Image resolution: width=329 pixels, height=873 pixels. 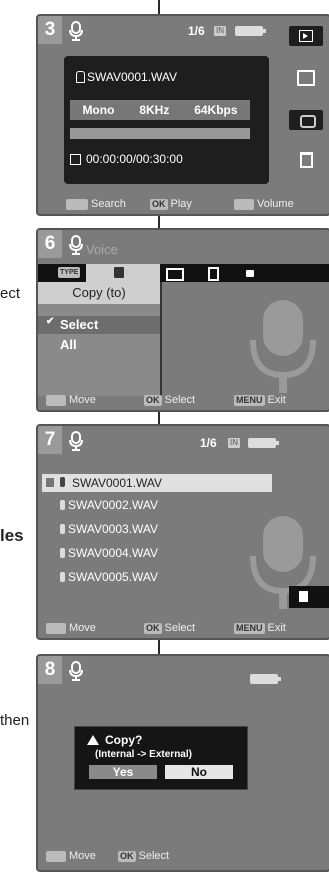 I want to click on screen-title: Voice, so click(x=102, y=249).